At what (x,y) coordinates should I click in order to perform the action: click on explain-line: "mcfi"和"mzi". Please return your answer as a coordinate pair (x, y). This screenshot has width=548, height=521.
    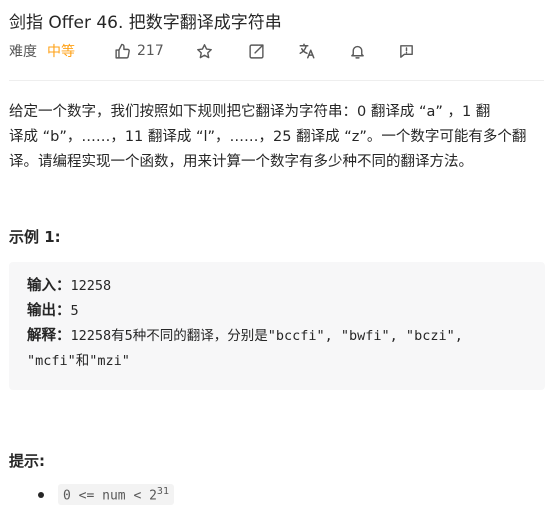
    Looking at the image, I should click on (78, 361).